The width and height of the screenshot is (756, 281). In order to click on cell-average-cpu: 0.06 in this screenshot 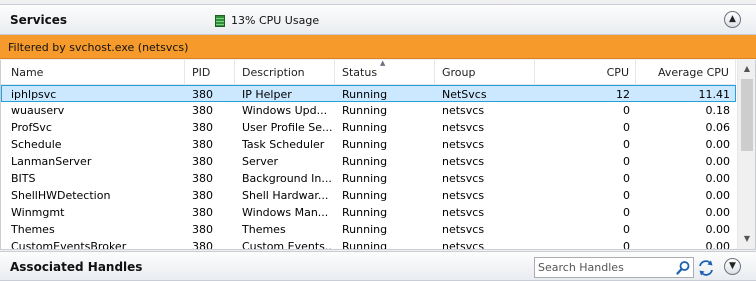, I will do `click(718, 127)`.